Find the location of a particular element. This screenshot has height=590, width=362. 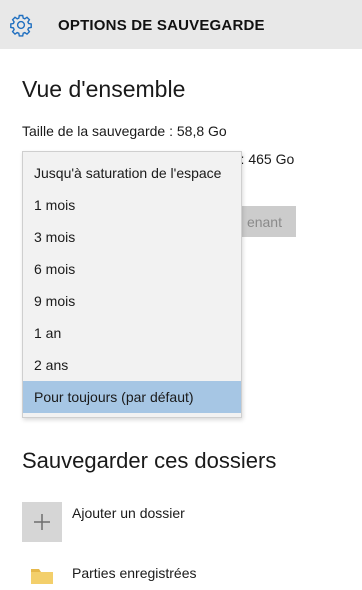

dropdown-option-2-years: 2 ans is located at coordinates (132, 365).